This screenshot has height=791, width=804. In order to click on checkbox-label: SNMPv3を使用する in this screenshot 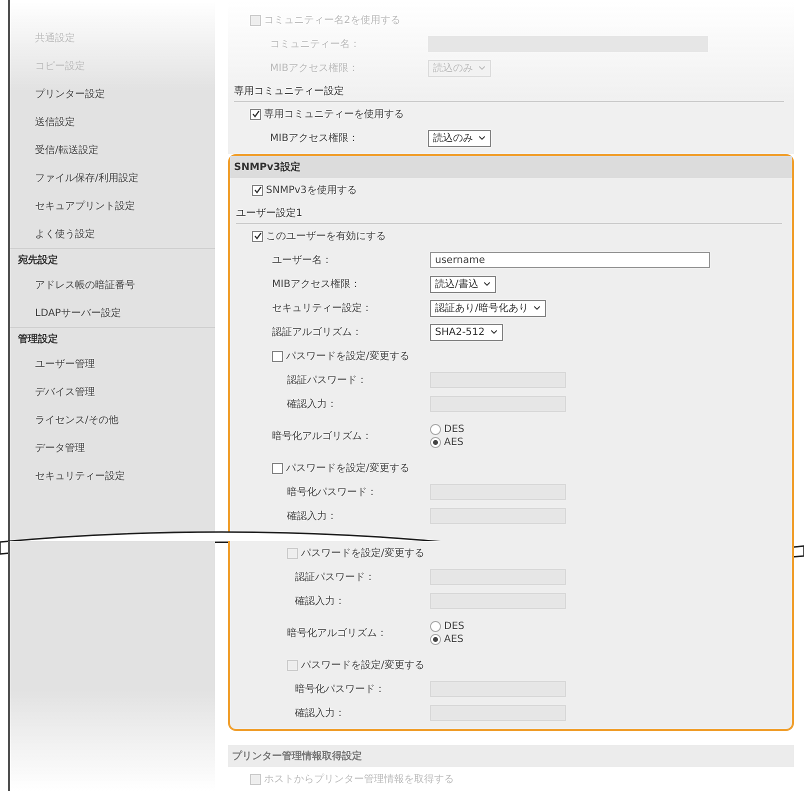, I will do `click(311, 190)`.